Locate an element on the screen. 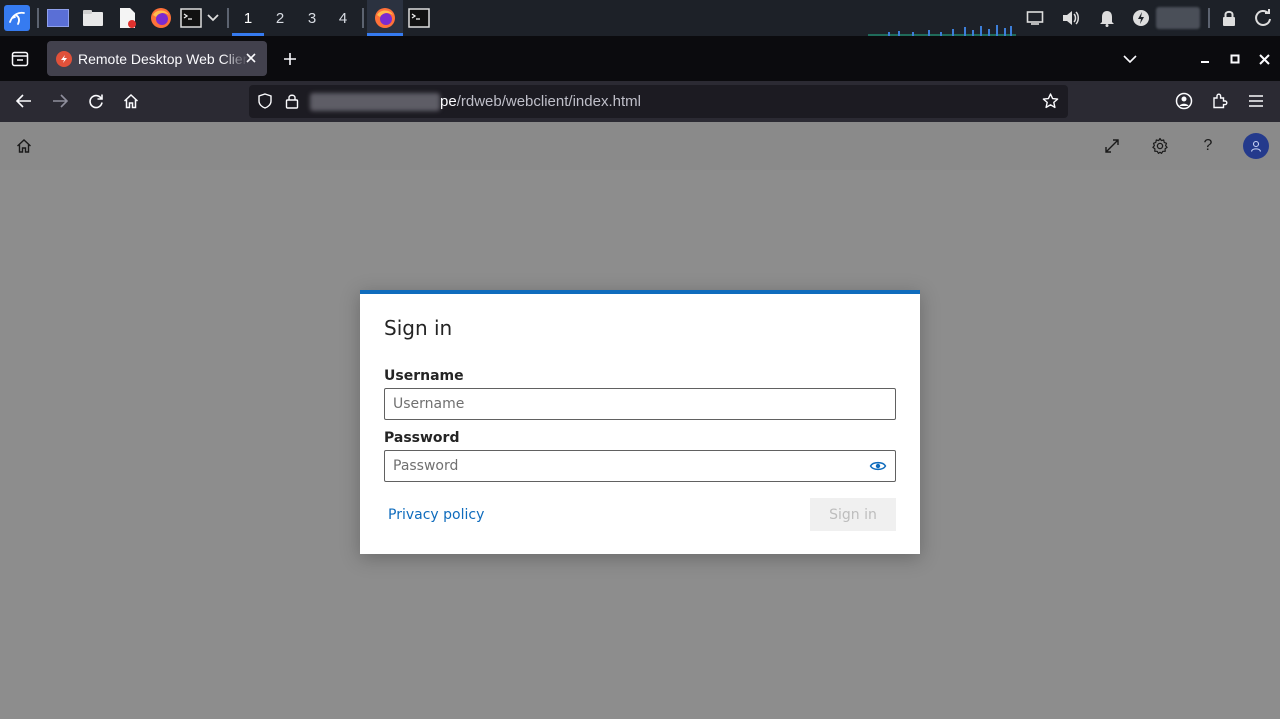 This screenshot has width=1280, height=719. puzzle-icon is located at coordinates (1220, 101).